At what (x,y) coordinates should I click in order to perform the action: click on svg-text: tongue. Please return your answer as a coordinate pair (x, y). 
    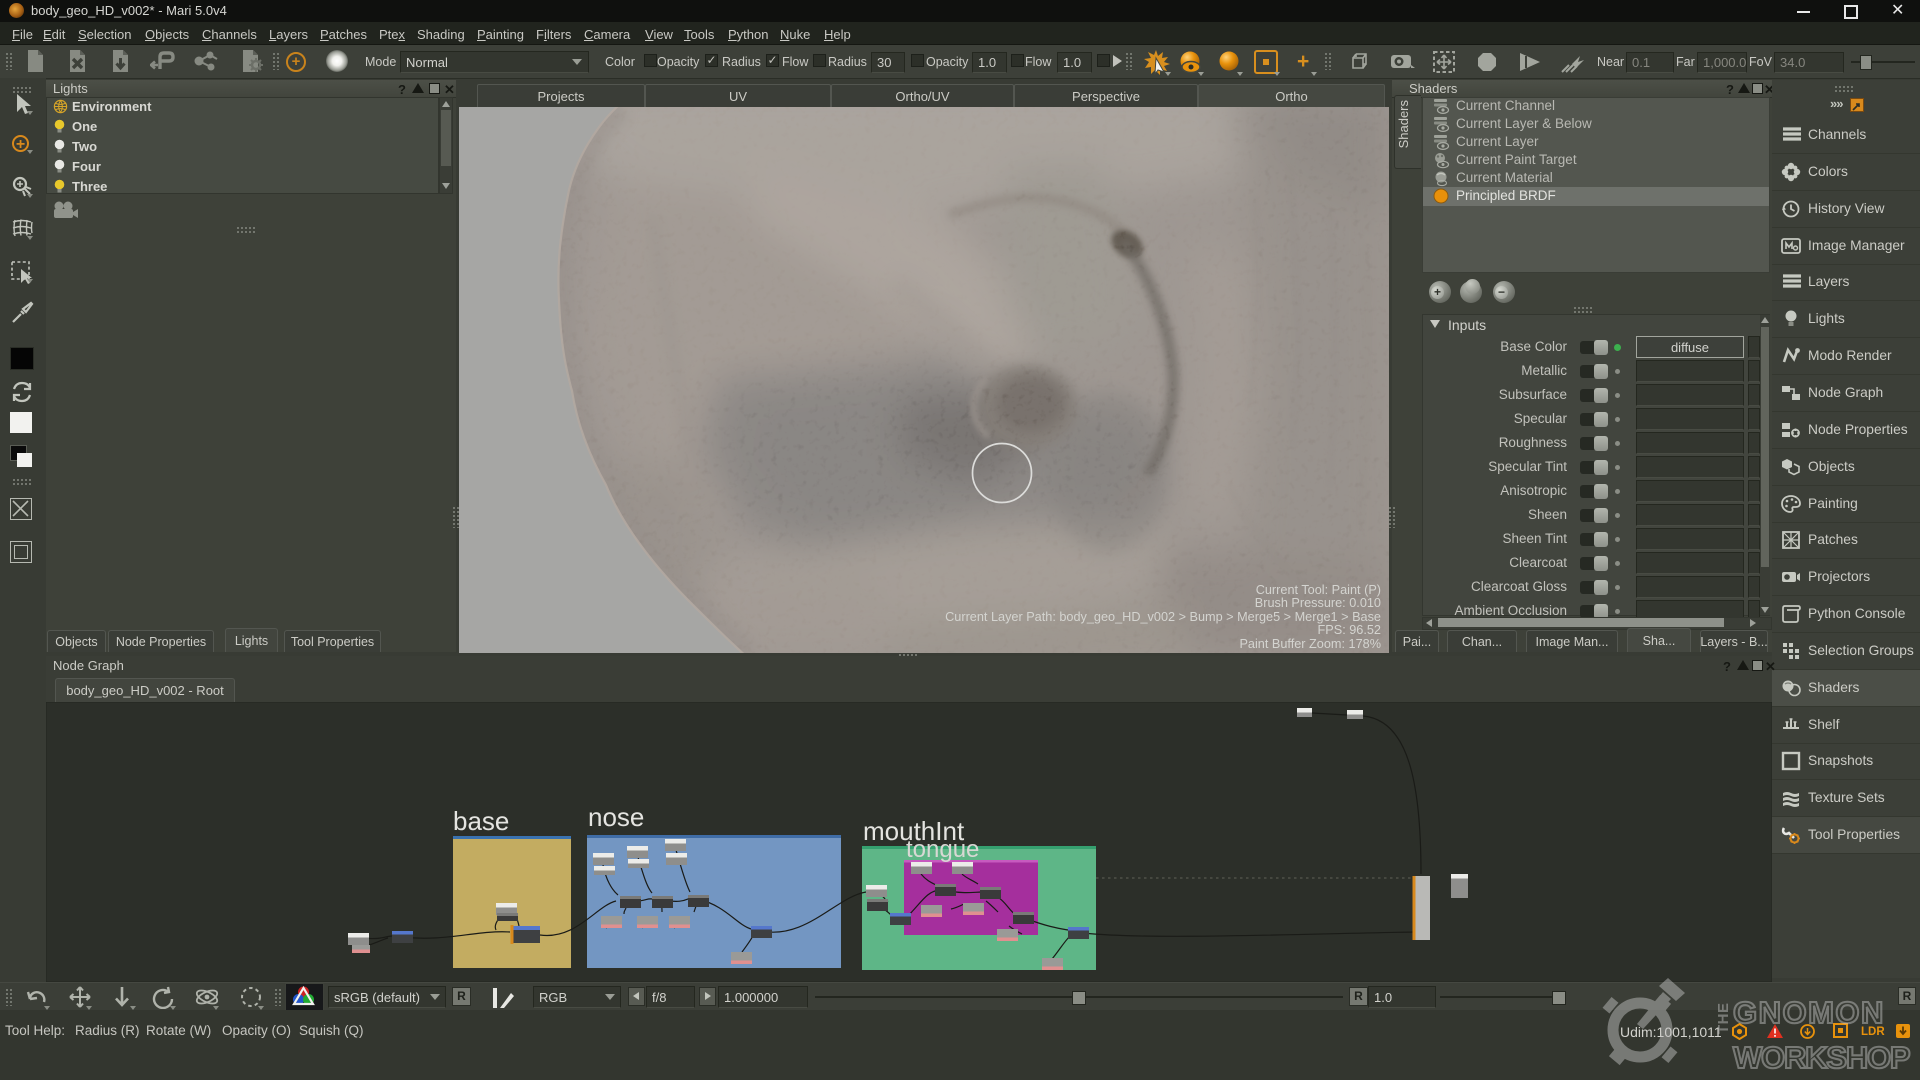
    Looking at the image, I should click on (942, 849).